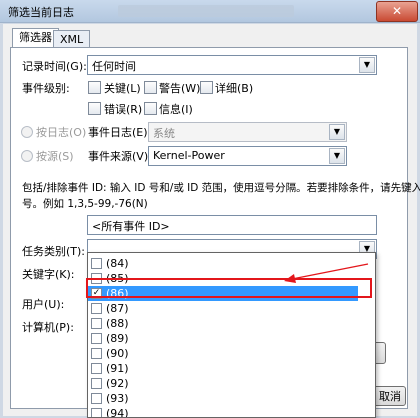  I want to click on annotation-arrow, so click(326, 273).